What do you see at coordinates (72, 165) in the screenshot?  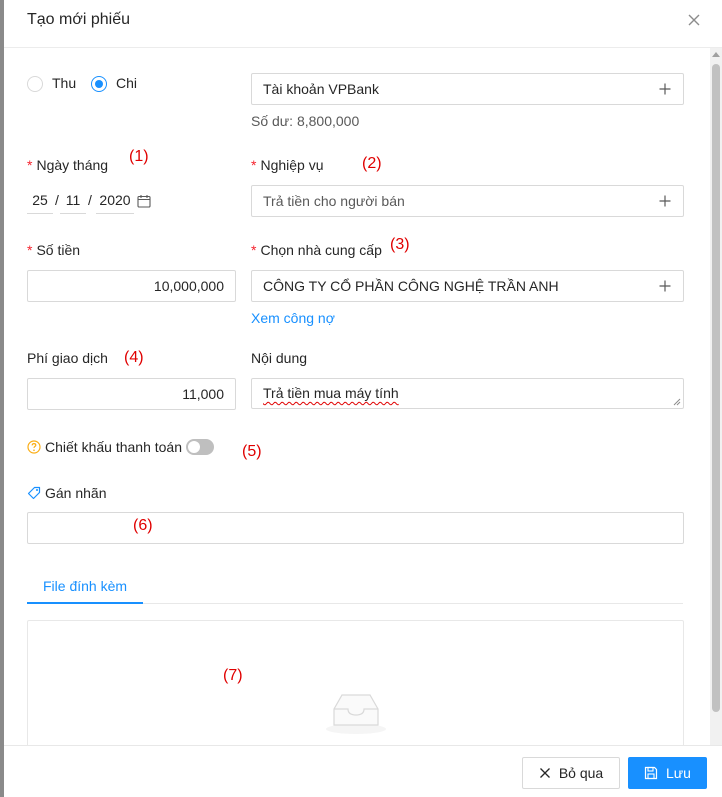 I see `date-label-text: Ngày tháng` at bounding box center [72, 165].